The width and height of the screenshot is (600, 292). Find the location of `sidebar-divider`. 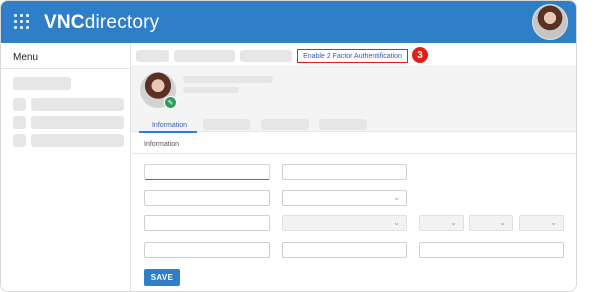

sidebar-divider is located at coordinates (66, 68).